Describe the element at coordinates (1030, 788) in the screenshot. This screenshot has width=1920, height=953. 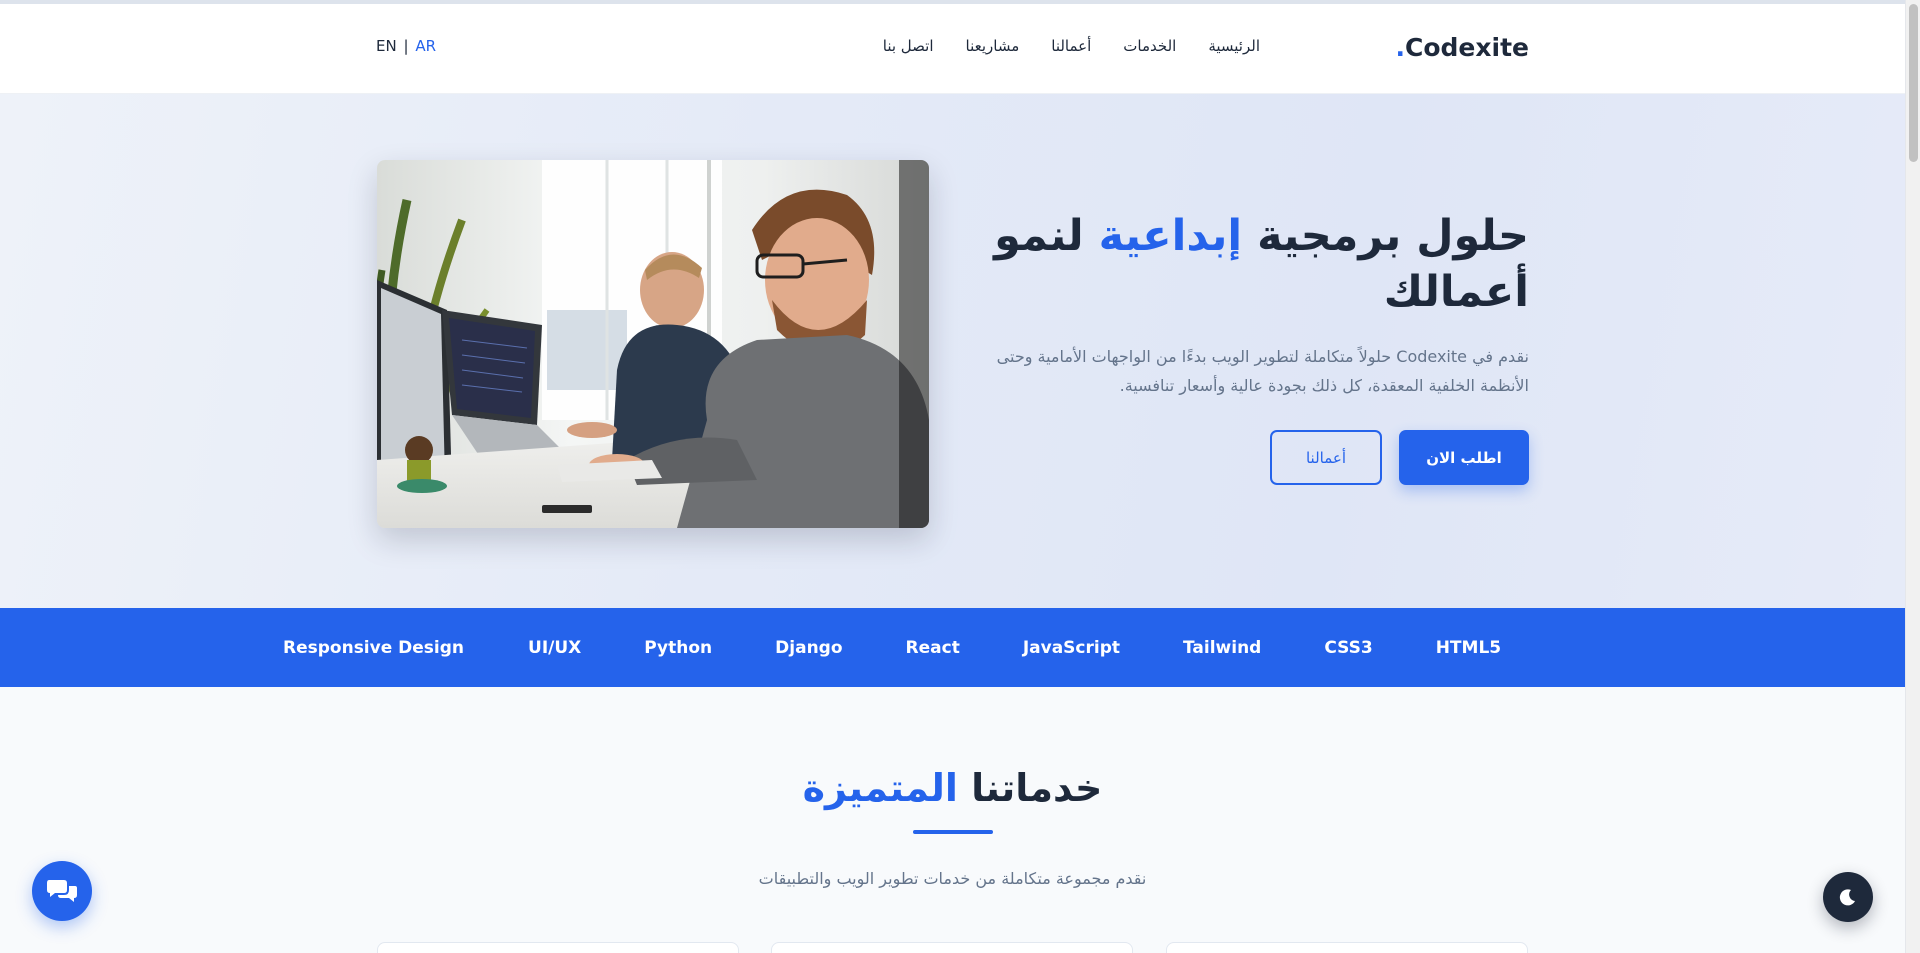
I see `services-title-main: خدماتنا` at that location.